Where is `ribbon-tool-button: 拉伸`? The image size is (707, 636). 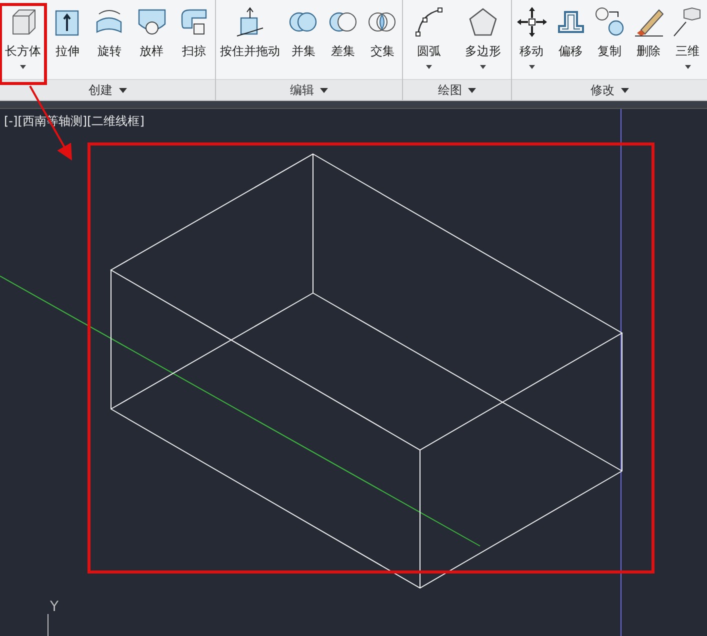 ribbon-tool-button: 拉伸 is located at coordinates (67, 42).